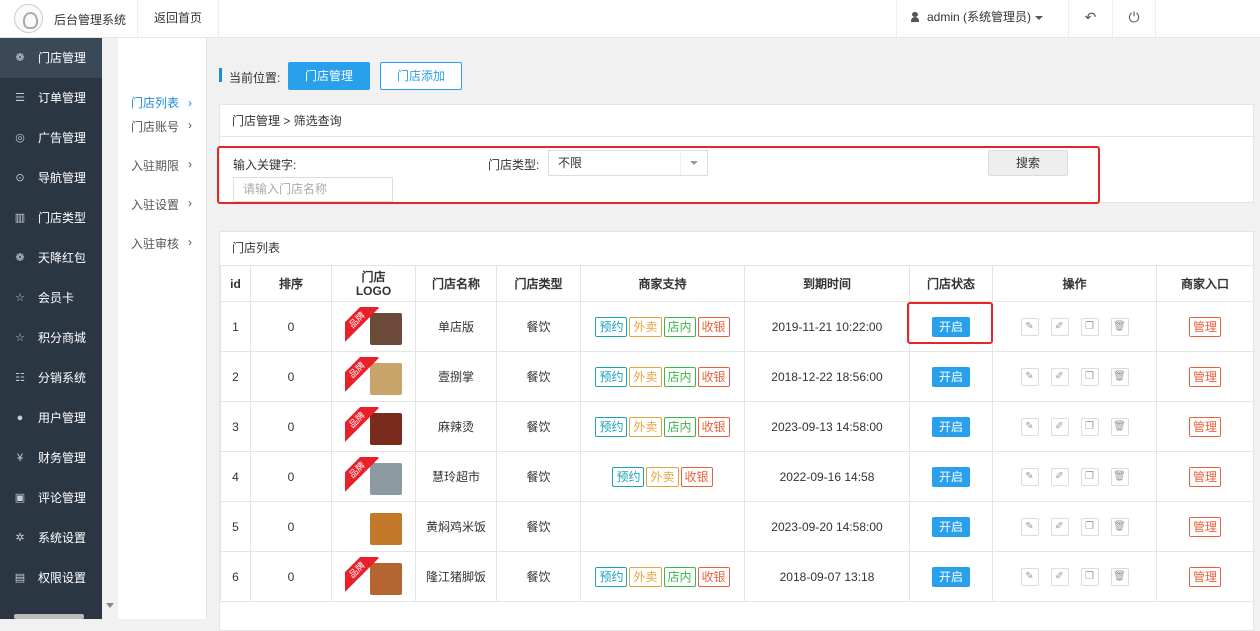 The image size is (1260, 631). I want to click on support-tag-book: 预约, so click(611, 576).